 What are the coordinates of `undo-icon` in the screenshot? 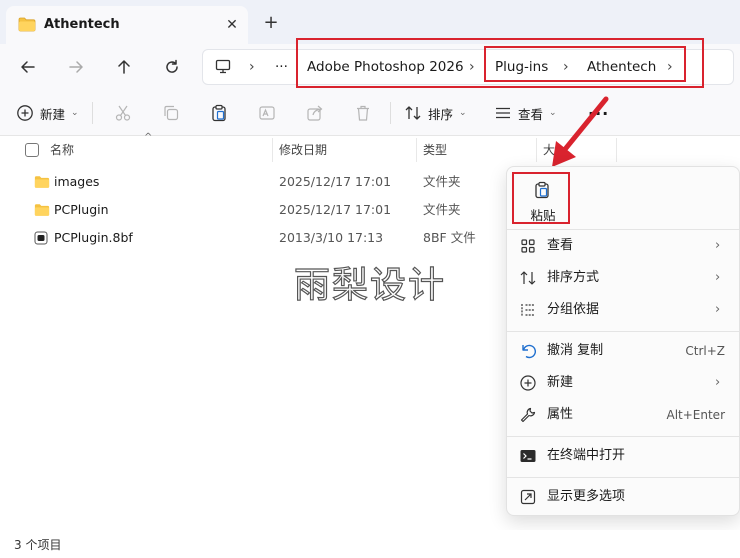 It's located at (529, 351).